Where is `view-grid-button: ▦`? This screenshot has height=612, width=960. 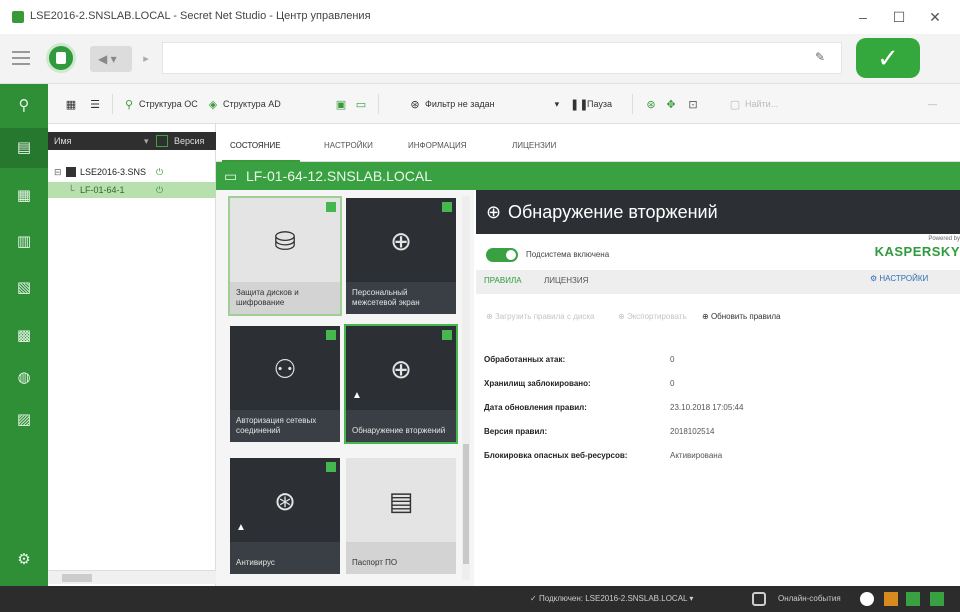 view-grid-button: ▦ is located at coordinates (72, 104).